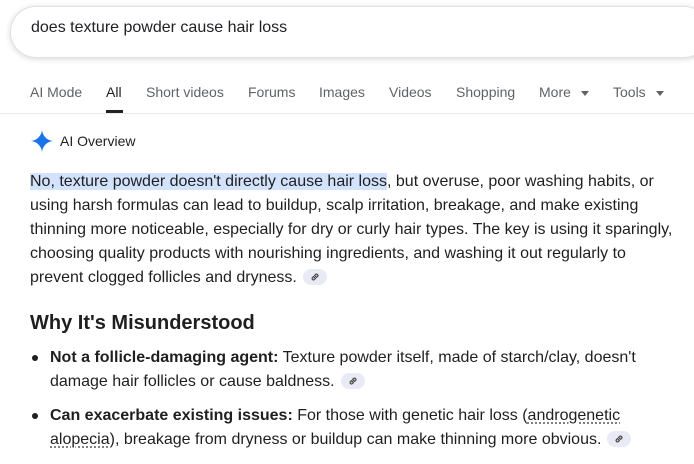 The image size is (694, 464). I want to click on tabs-divider, so click(347, 113).